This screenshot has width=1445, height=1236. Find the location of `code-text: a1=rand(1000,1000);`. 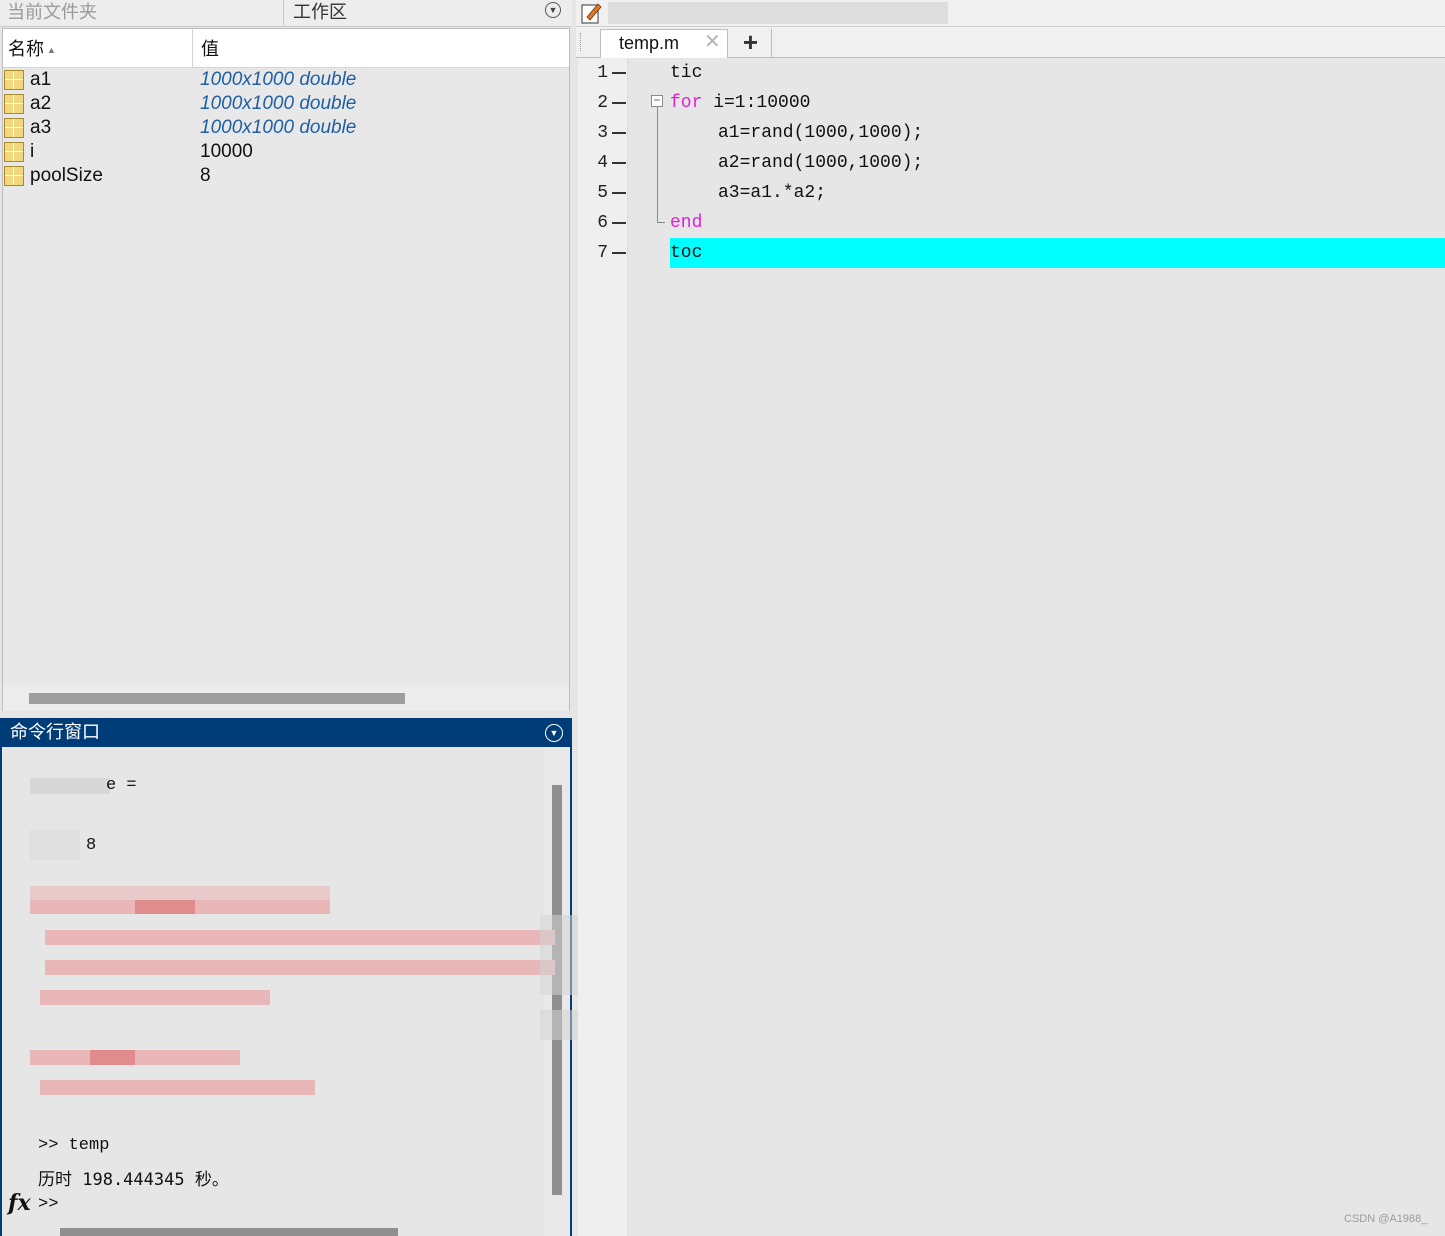

code-text: a1=rand(1000,1000); is located at coordinates (821, 133).